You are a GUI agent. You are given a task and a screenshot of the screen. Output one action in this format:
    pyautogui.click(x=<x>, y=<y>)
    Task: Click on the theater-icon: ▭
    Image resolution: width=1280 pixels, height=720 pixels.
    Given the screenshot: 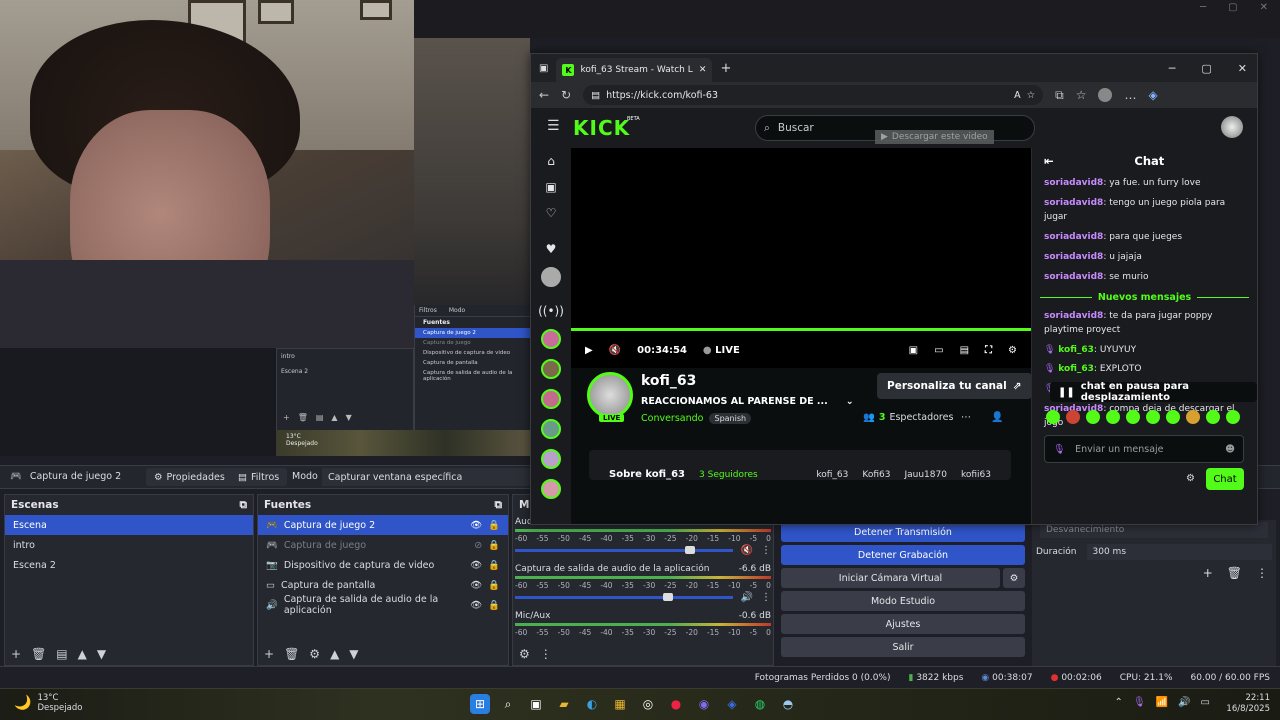 What is the action you would take?
    pyautogui.click(x=938, y=350)
    